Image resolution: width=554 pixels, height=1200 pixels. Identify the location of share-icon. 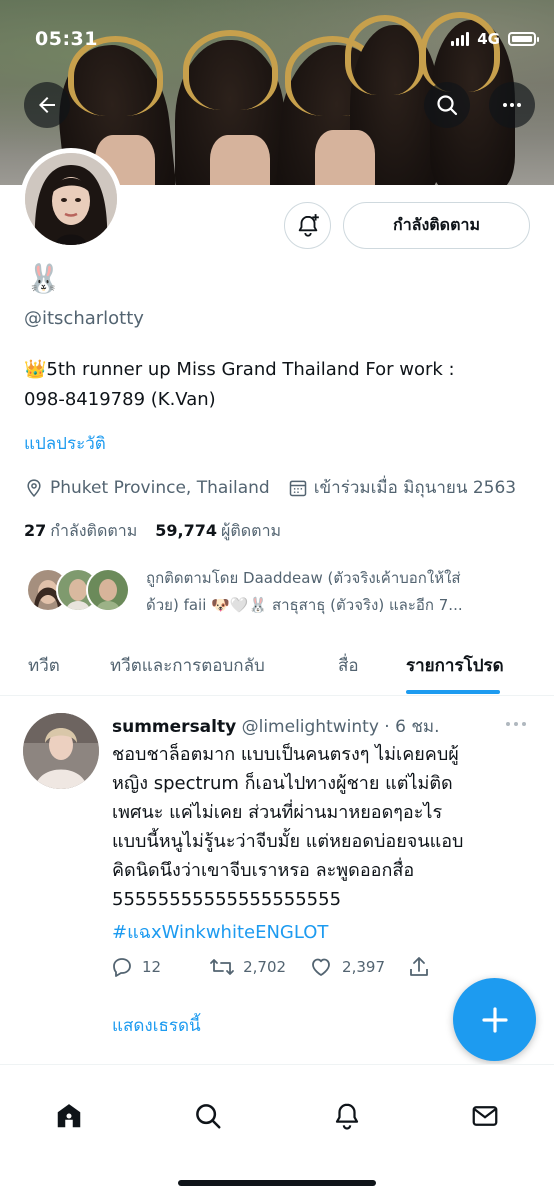
(419, 966).